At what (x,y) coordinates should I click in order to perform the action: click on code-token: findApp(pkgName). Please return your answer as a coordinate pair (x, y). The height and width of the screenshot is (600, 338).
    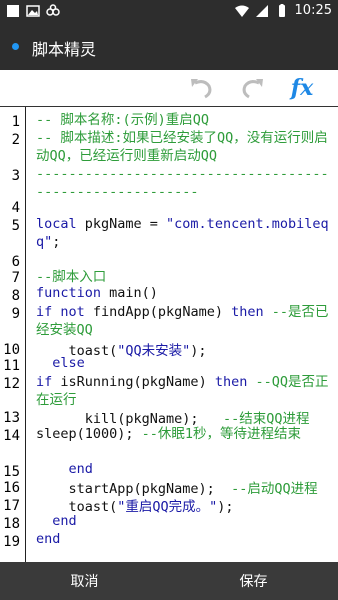
    Looking at the image, I should click on (158, 312).